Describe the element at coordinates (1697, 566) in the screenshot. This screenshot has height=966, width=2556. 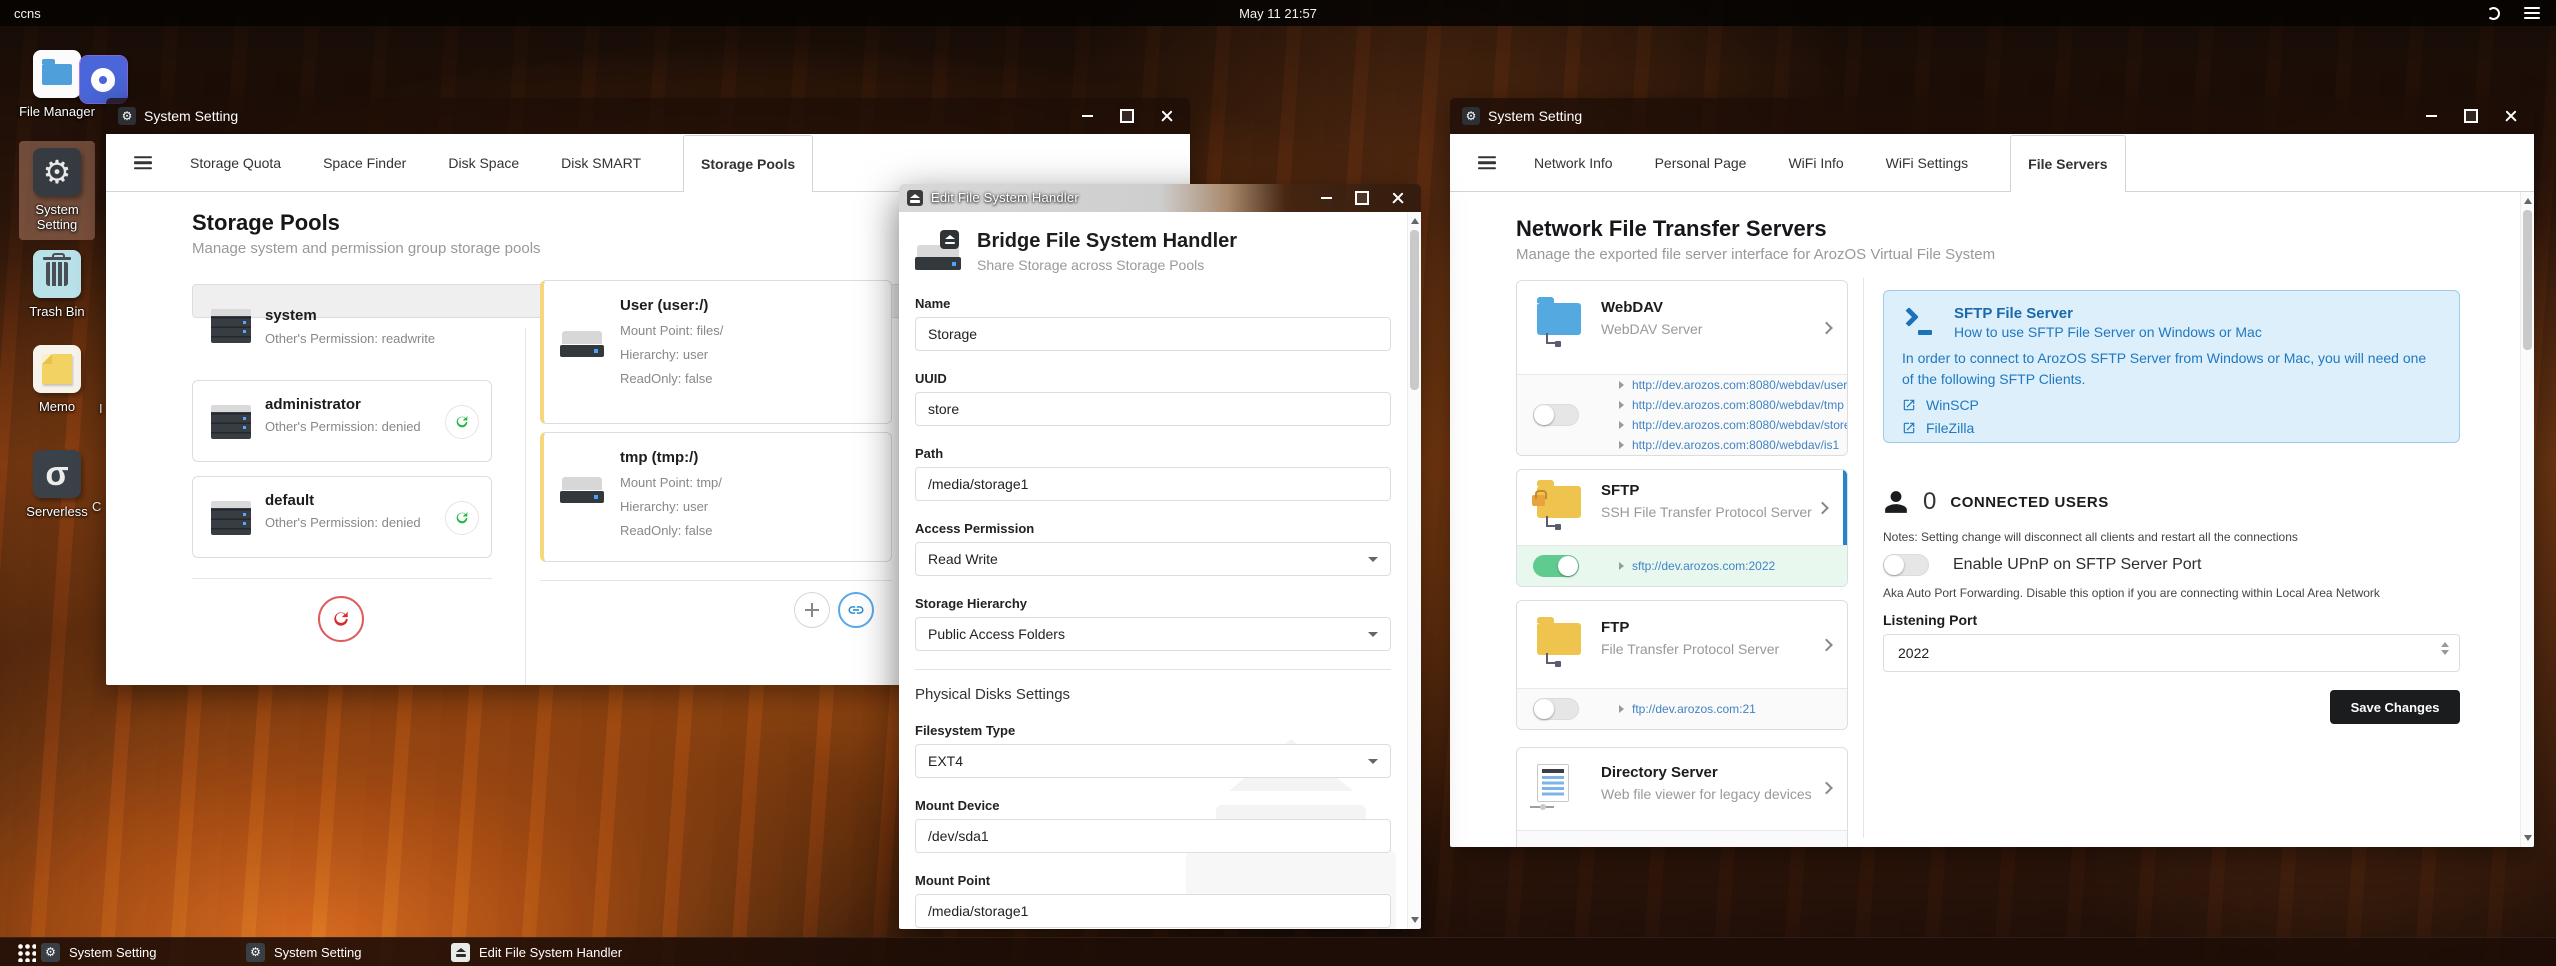
I see `sftp-url-link: sftp://dev.arozos.com:2022` at that location.